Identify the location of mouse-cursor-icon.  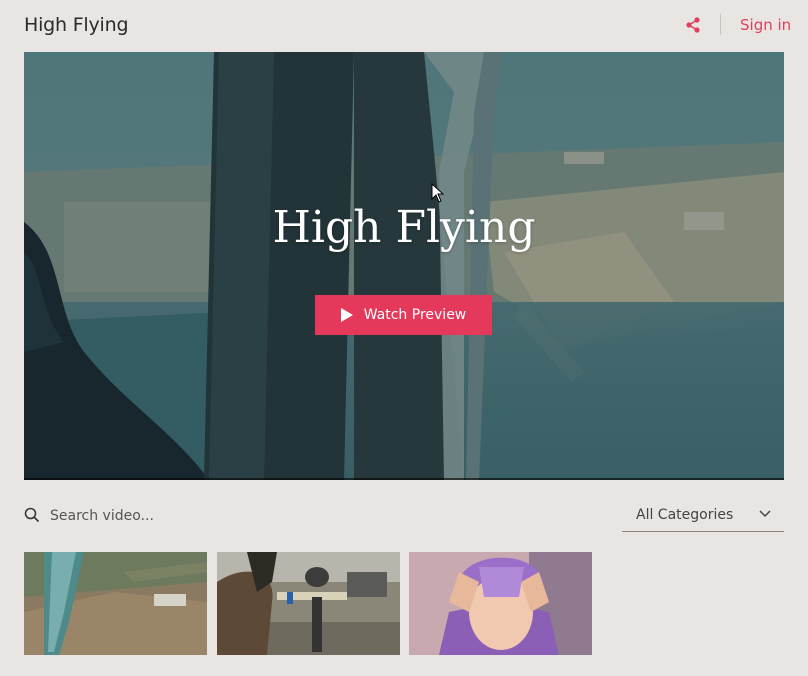
(438, 193).